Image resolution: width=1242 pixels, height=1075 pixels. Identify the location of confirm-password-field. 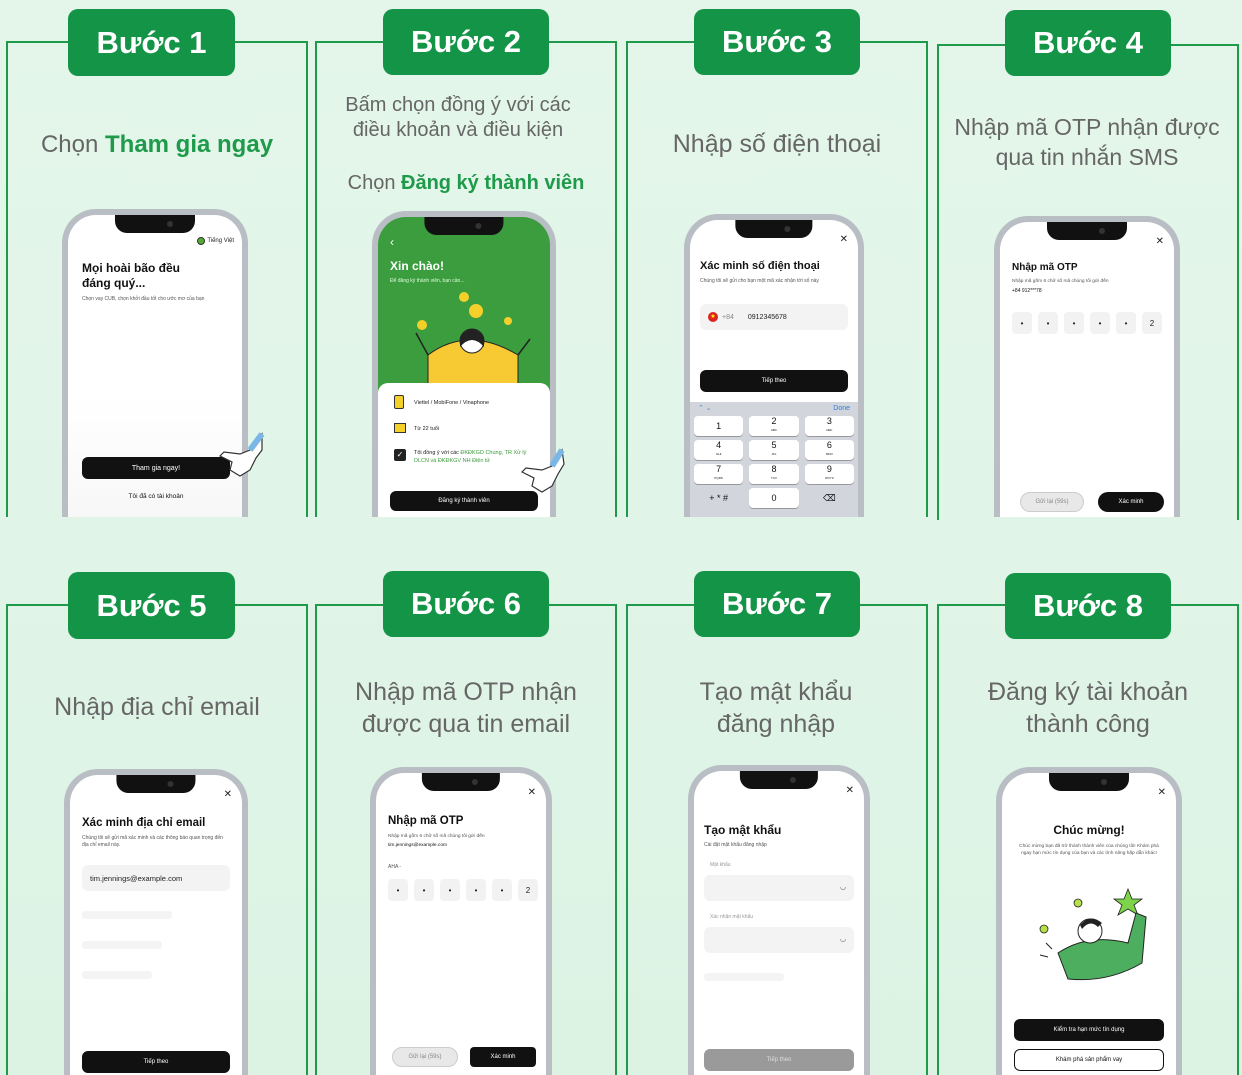
(779, 940).